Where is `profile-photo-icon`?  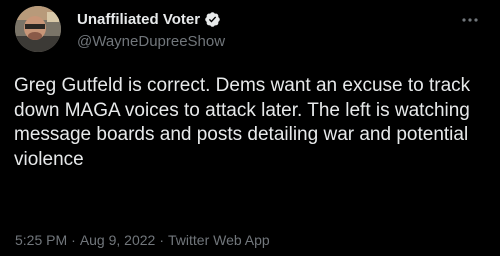 profile-photo-icon is located at coordinates (38, 29).